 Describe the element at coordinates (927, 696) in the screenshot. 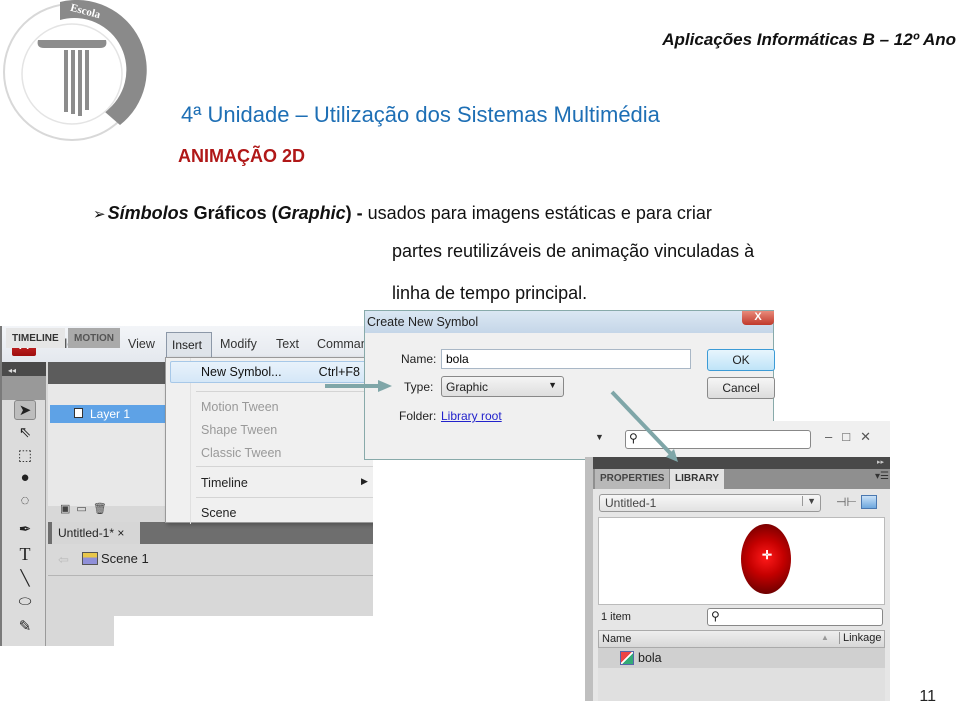

I see `page-number: 11` at that location.